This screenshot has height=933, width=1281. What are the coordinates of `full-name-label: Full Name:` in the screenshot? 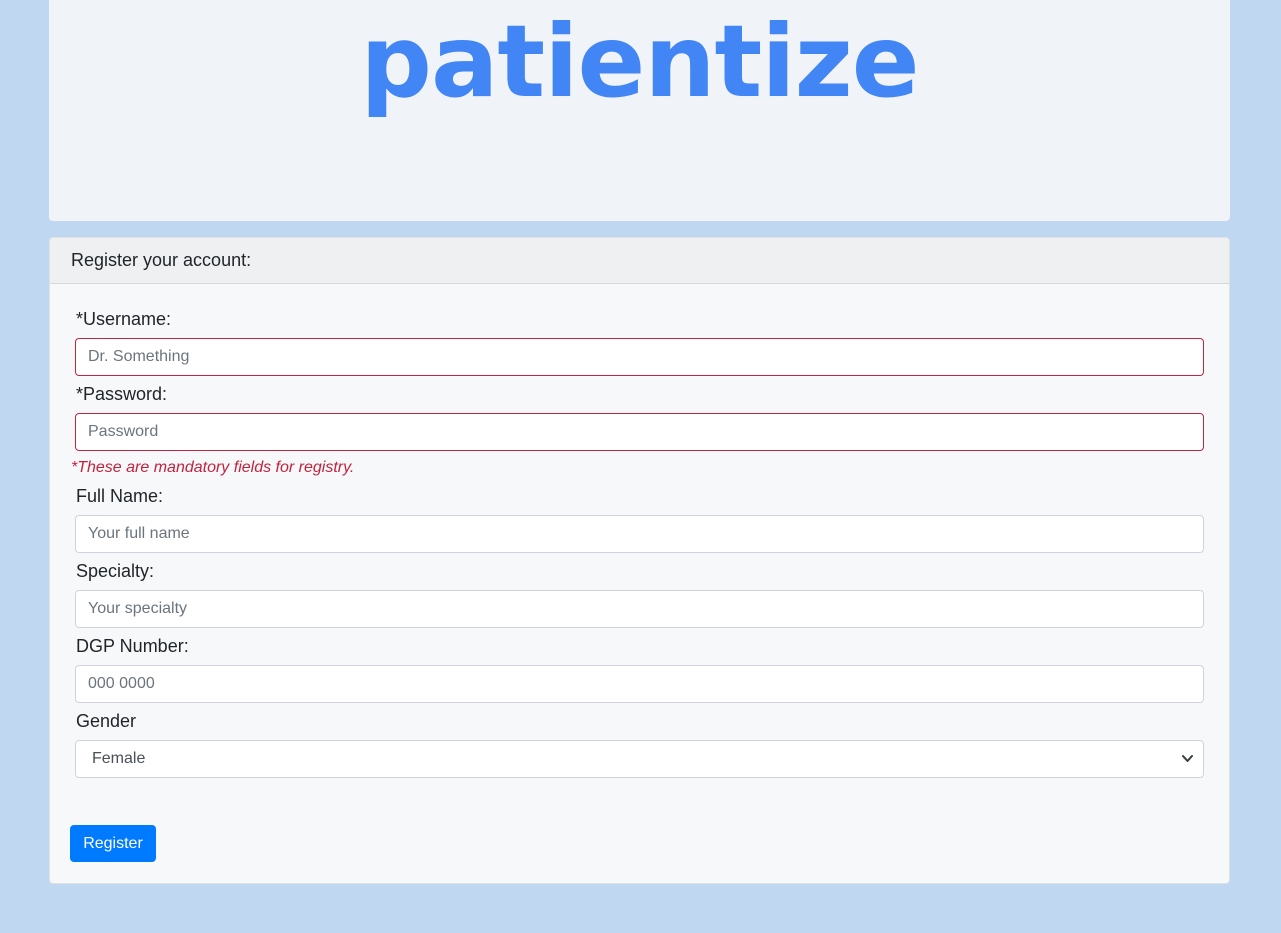 It's located at (120, 496).